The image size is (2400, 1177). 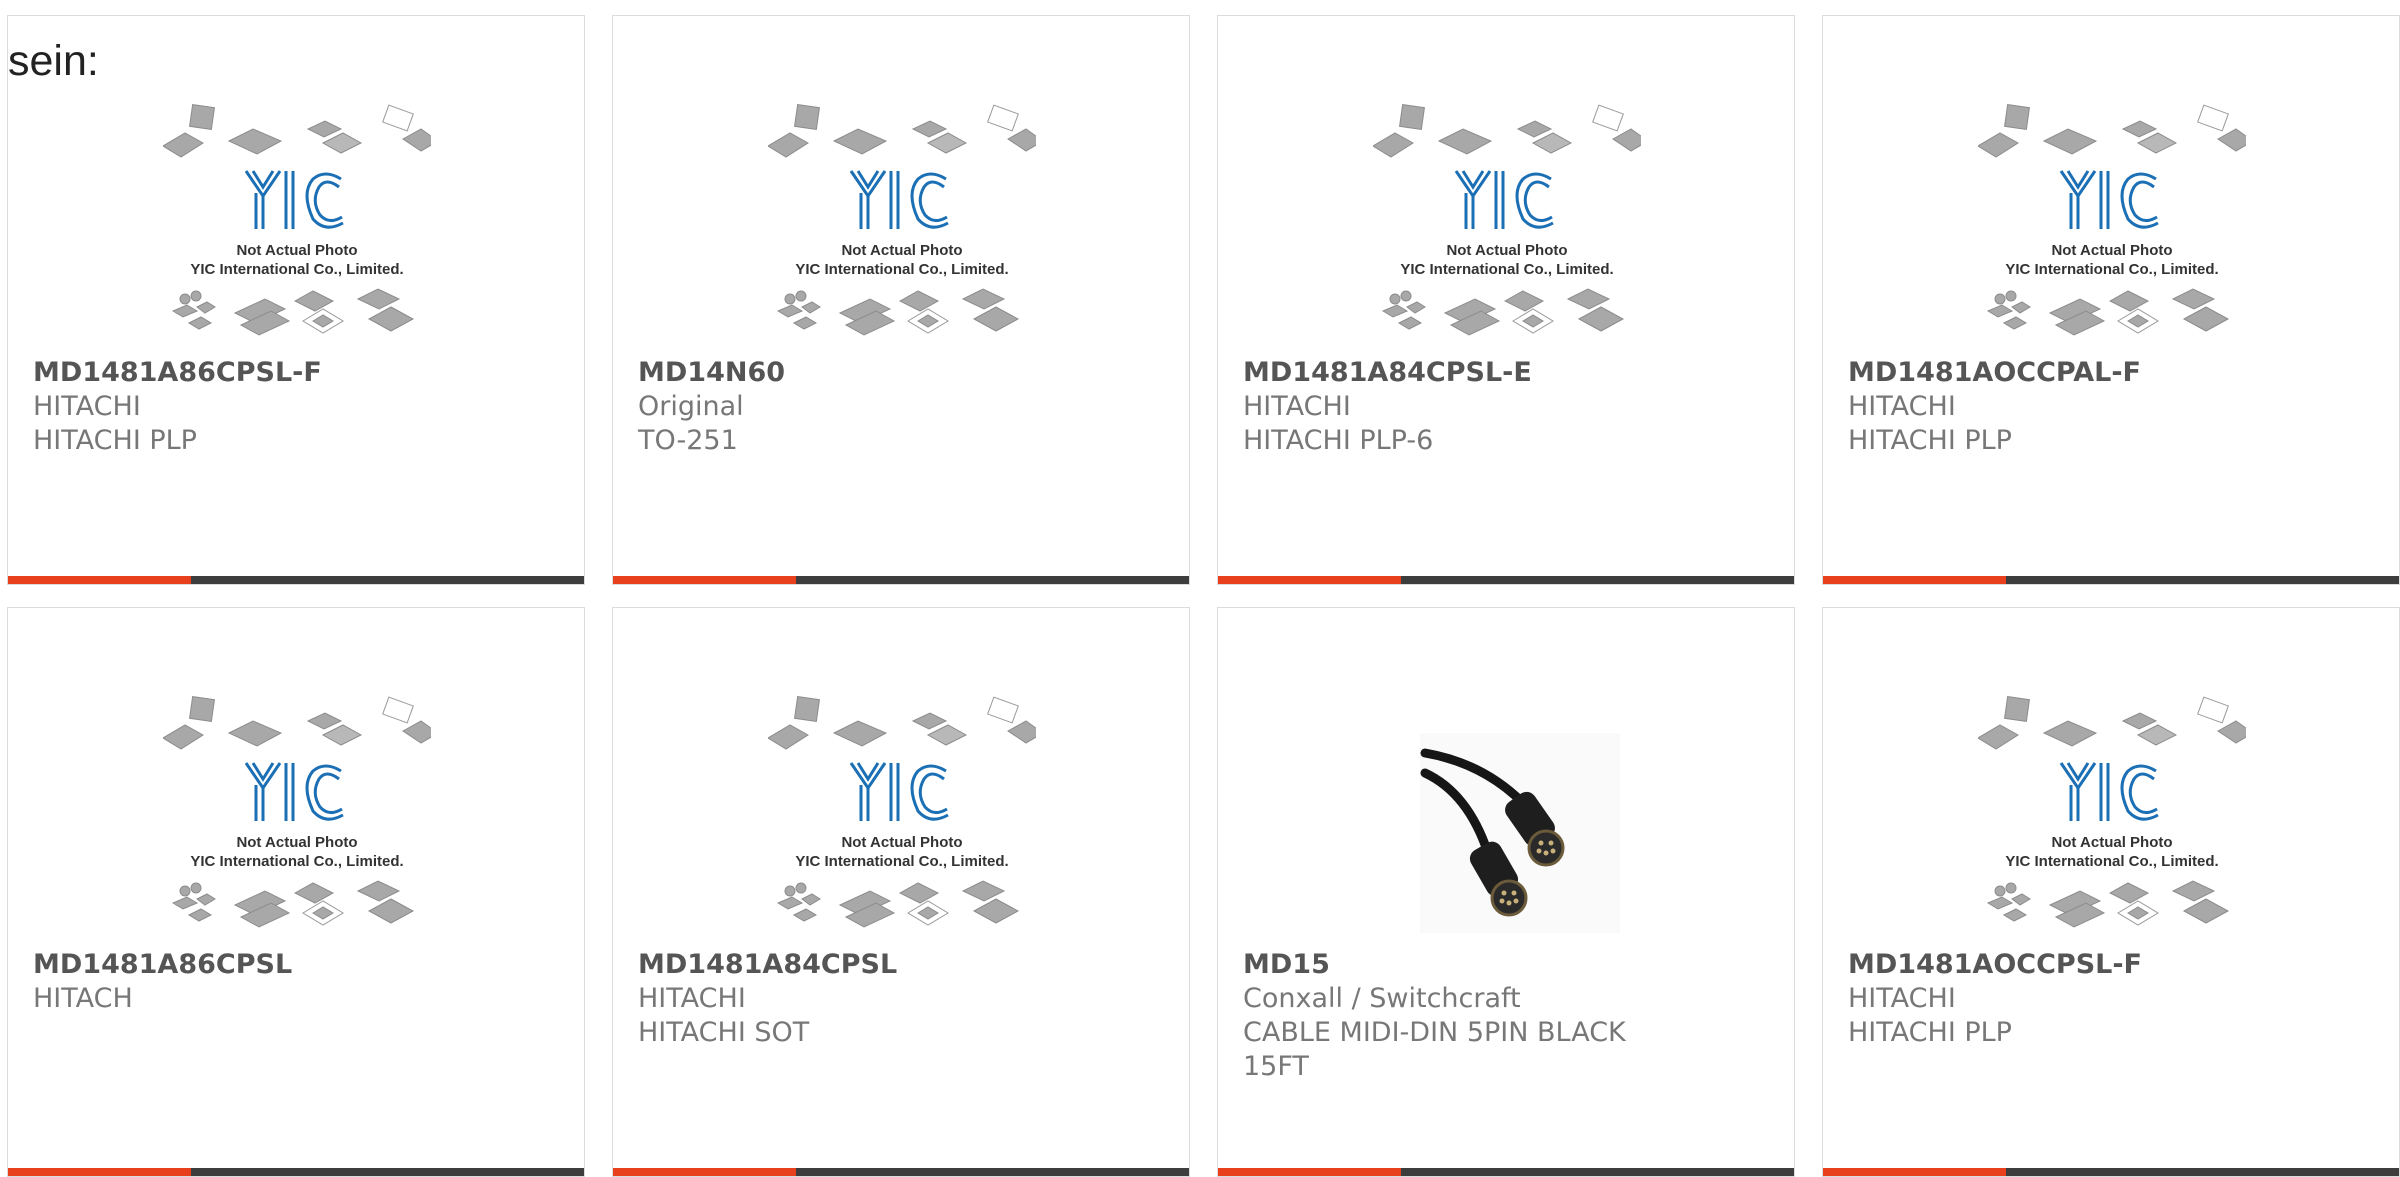 What do you see at coordinates (2108, 999) in the screenshot?
I see `product-info: MD1481AOCCPSL-F HITACHI HITACHI PLP` at bounding box center [2108, 999].